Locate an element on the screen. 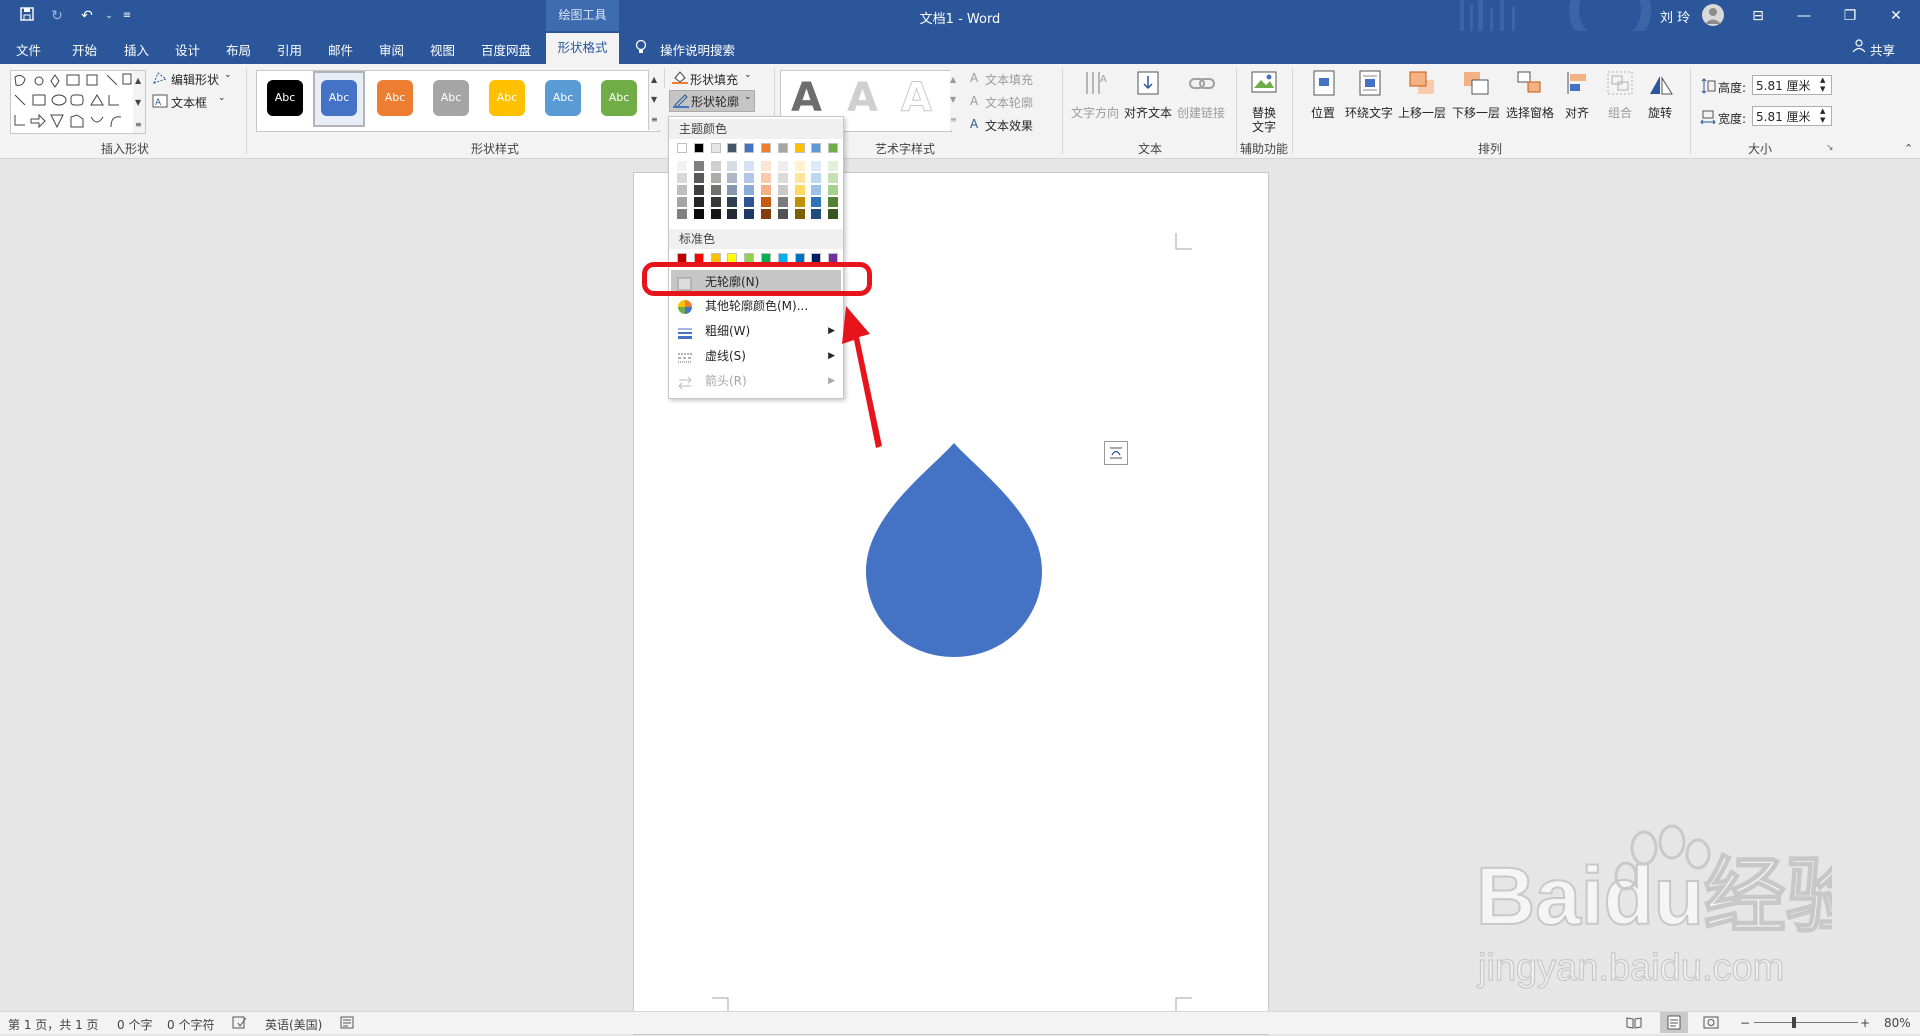  send-backward-button: 下移一层 is located at coordinates (1476, 112).